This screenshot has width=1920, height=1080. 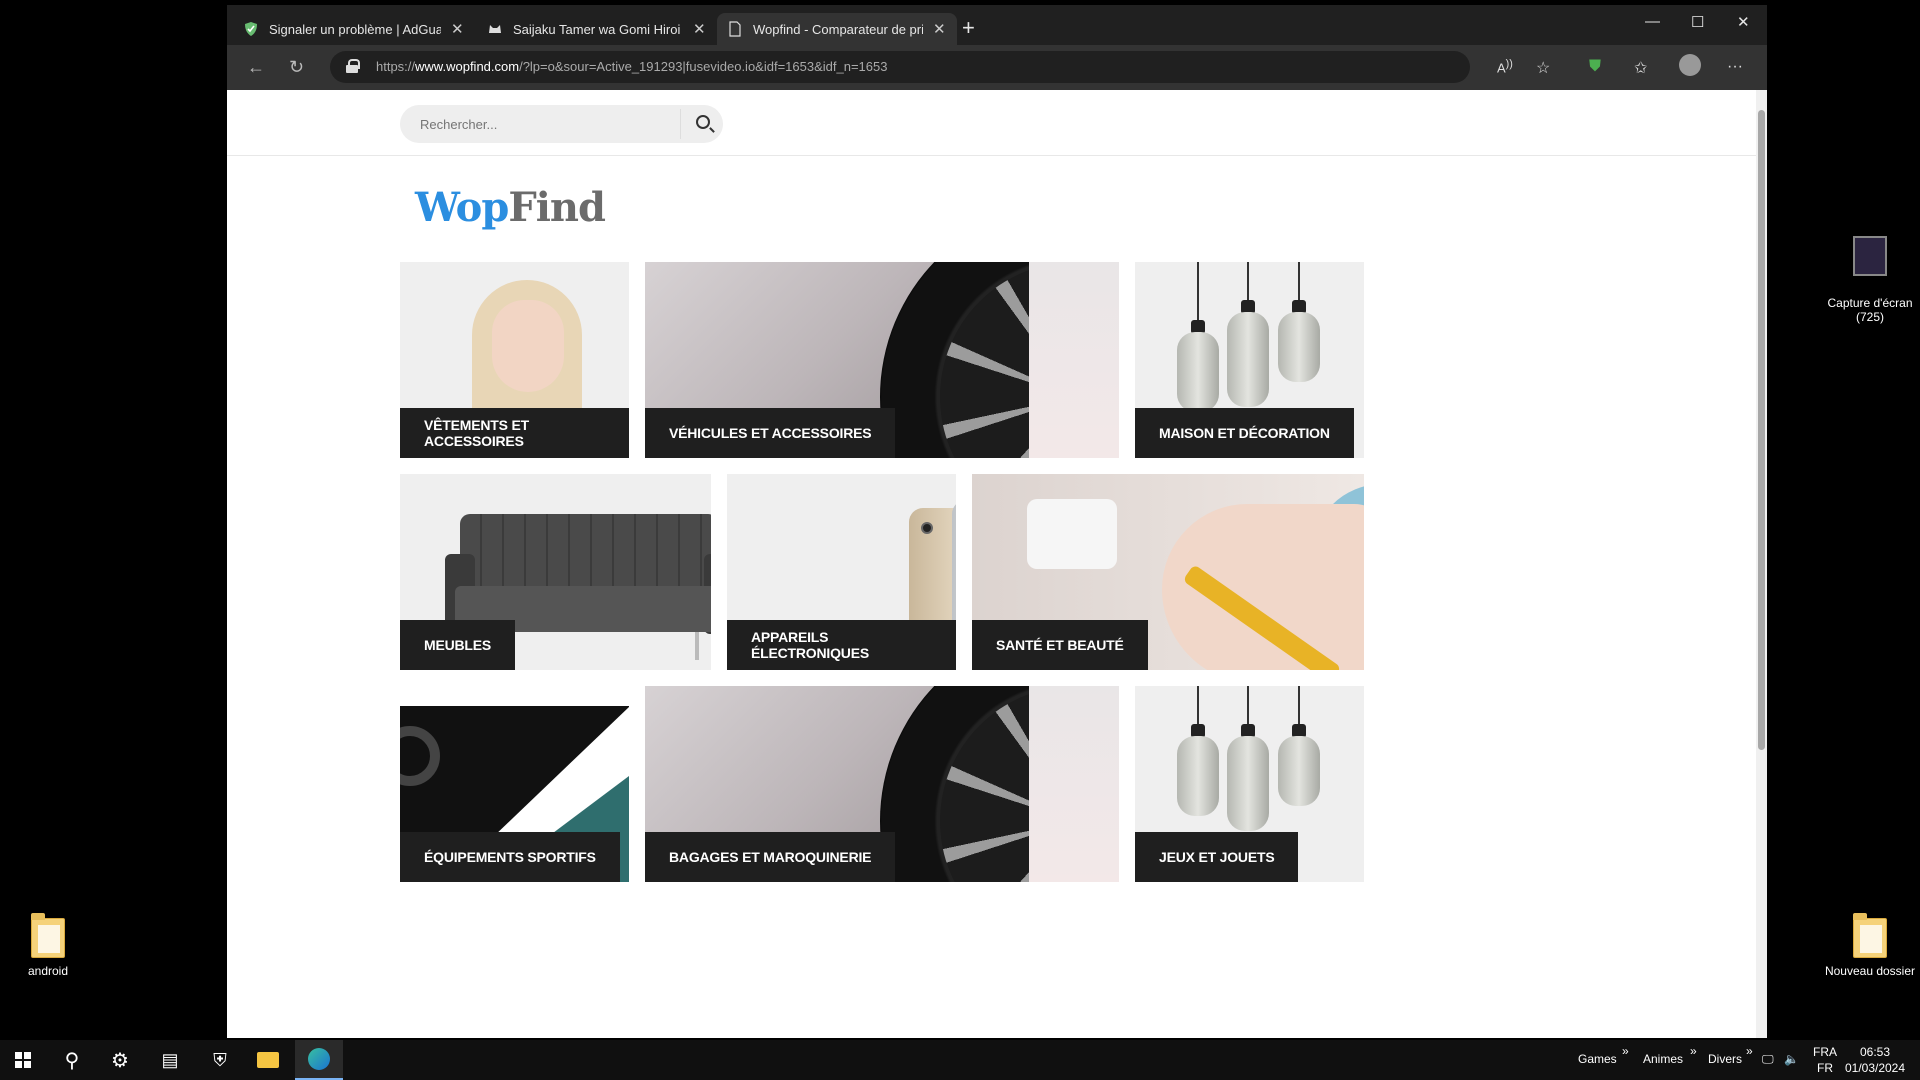 I want to click on category-label: APPAREILS ÉLECTRONIQUES, so click(x=841, y=645).